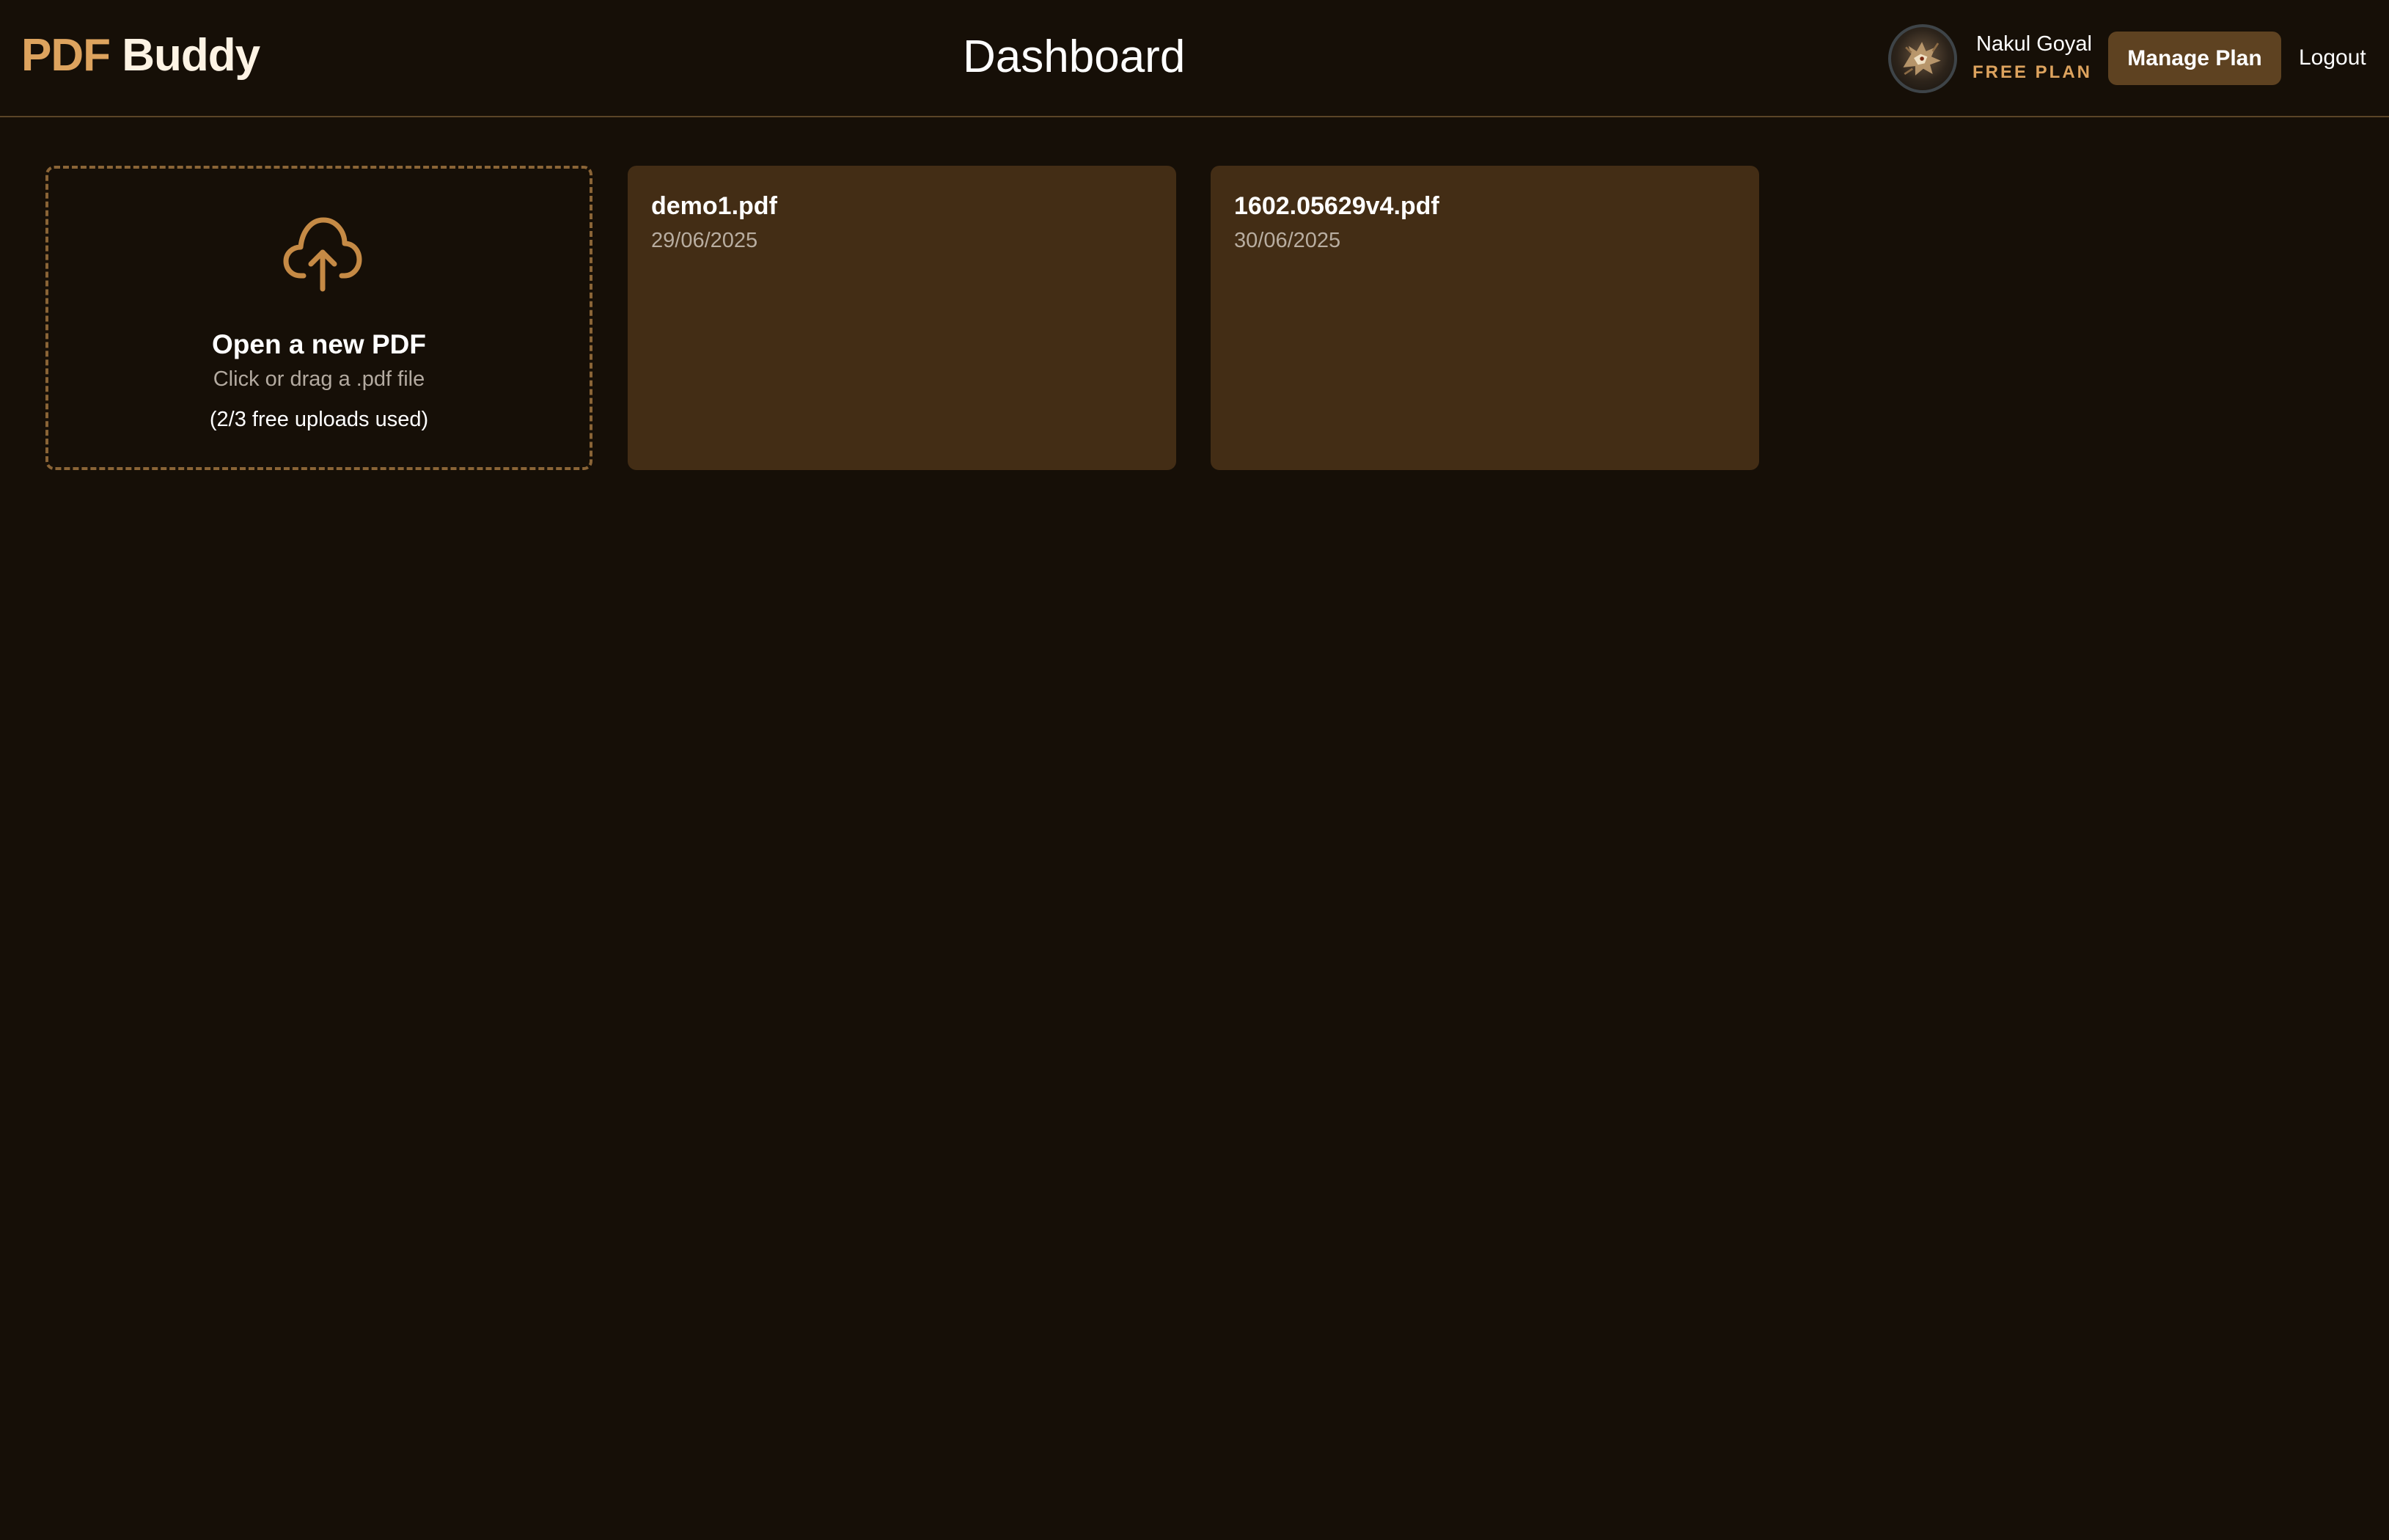 The height and width of the screenshot is (1540, 2389). What do you see at coordinates (704, 240) in the screenshot?
I see `document-date: 29/06/2025` at bounding box center [704, 240].